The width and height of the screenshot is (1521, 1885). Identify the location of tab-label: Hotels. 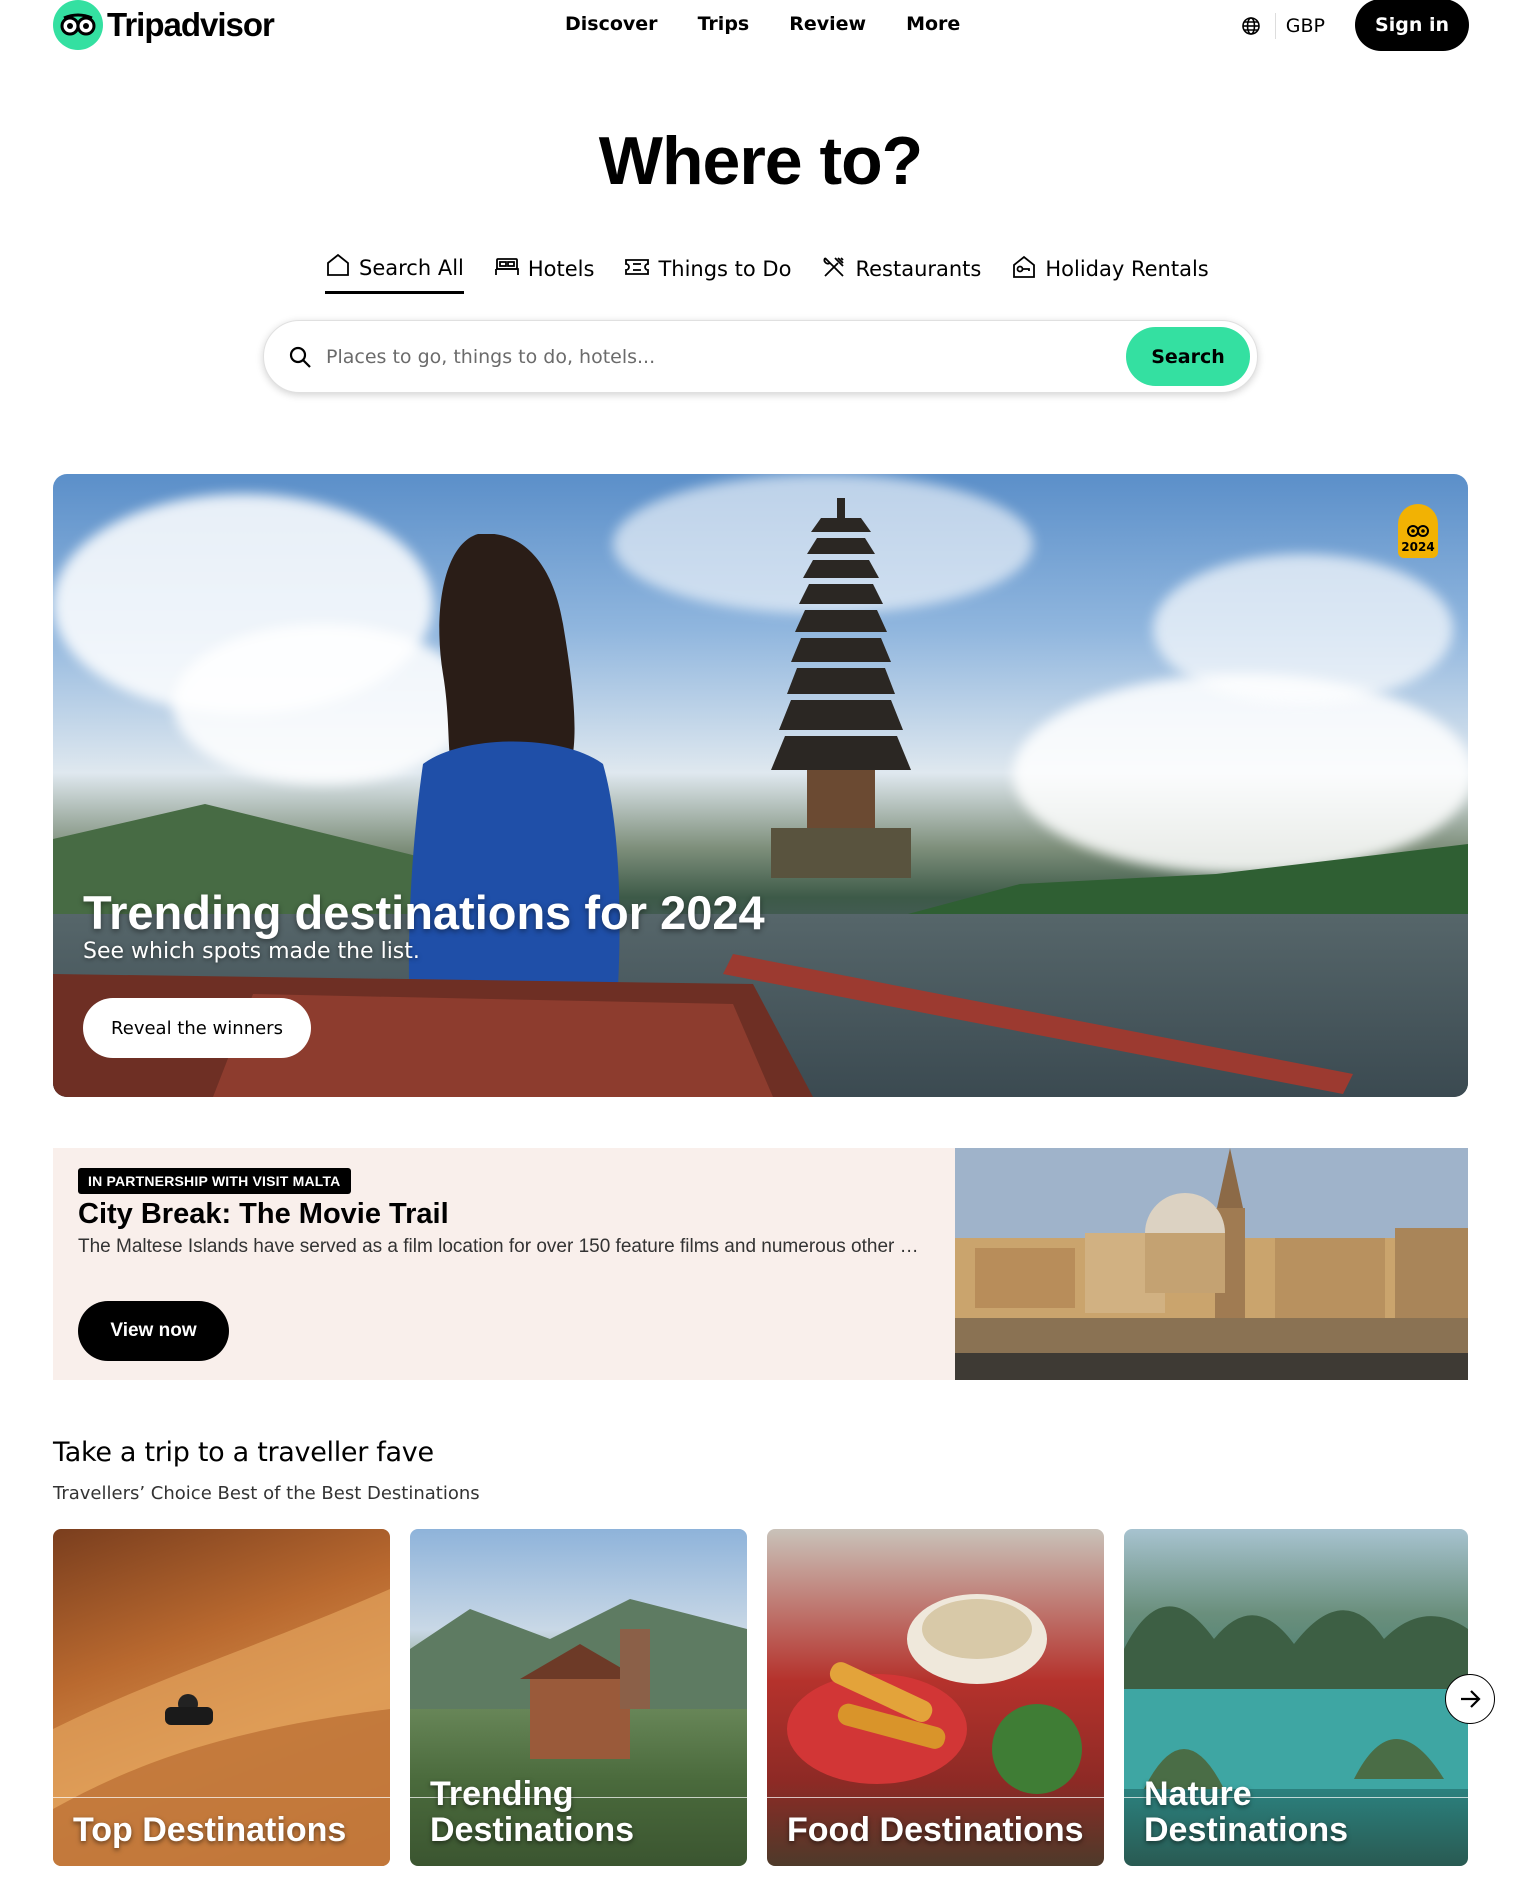
(561, 269).